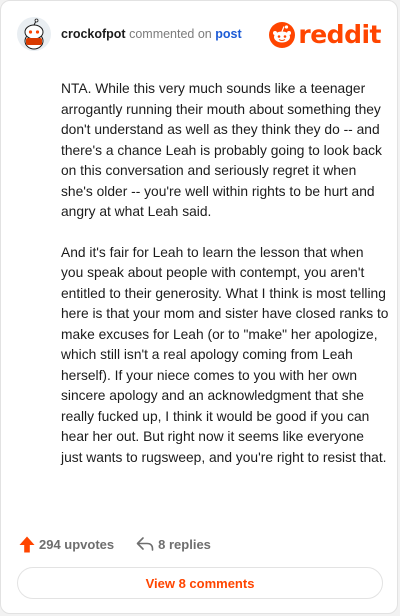 The image size is (400, 616). What do you see at coordinates (200, 583) in the screenshot?
I see `view-comments-button: View 8 comments` at bounding box center [200, 583].